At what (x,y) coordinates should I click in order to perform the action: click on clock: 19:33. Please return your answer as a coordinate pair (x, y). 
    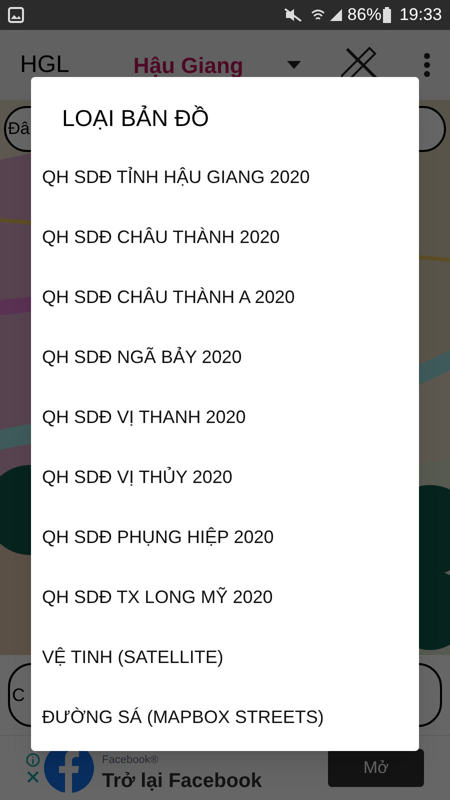
    Looking at the image, I should click on (420, 15).